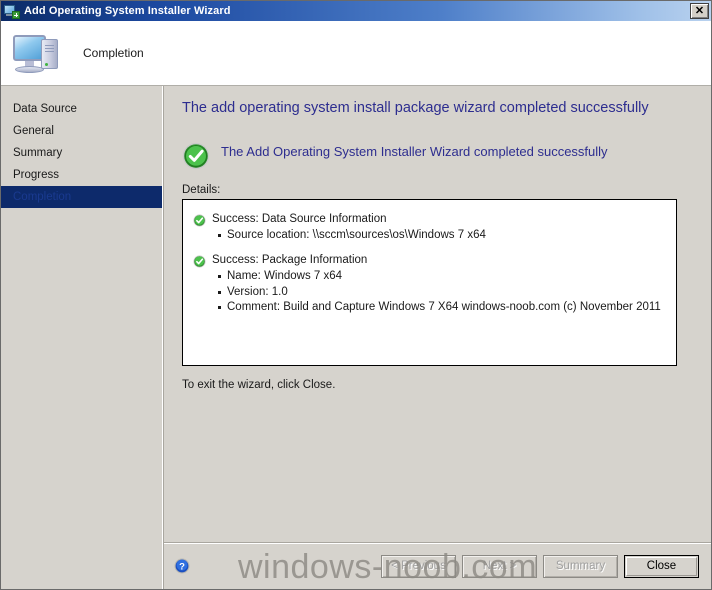 The image size is (712, 590). I want to click on wizard-header: Completion, so click(356, 53).